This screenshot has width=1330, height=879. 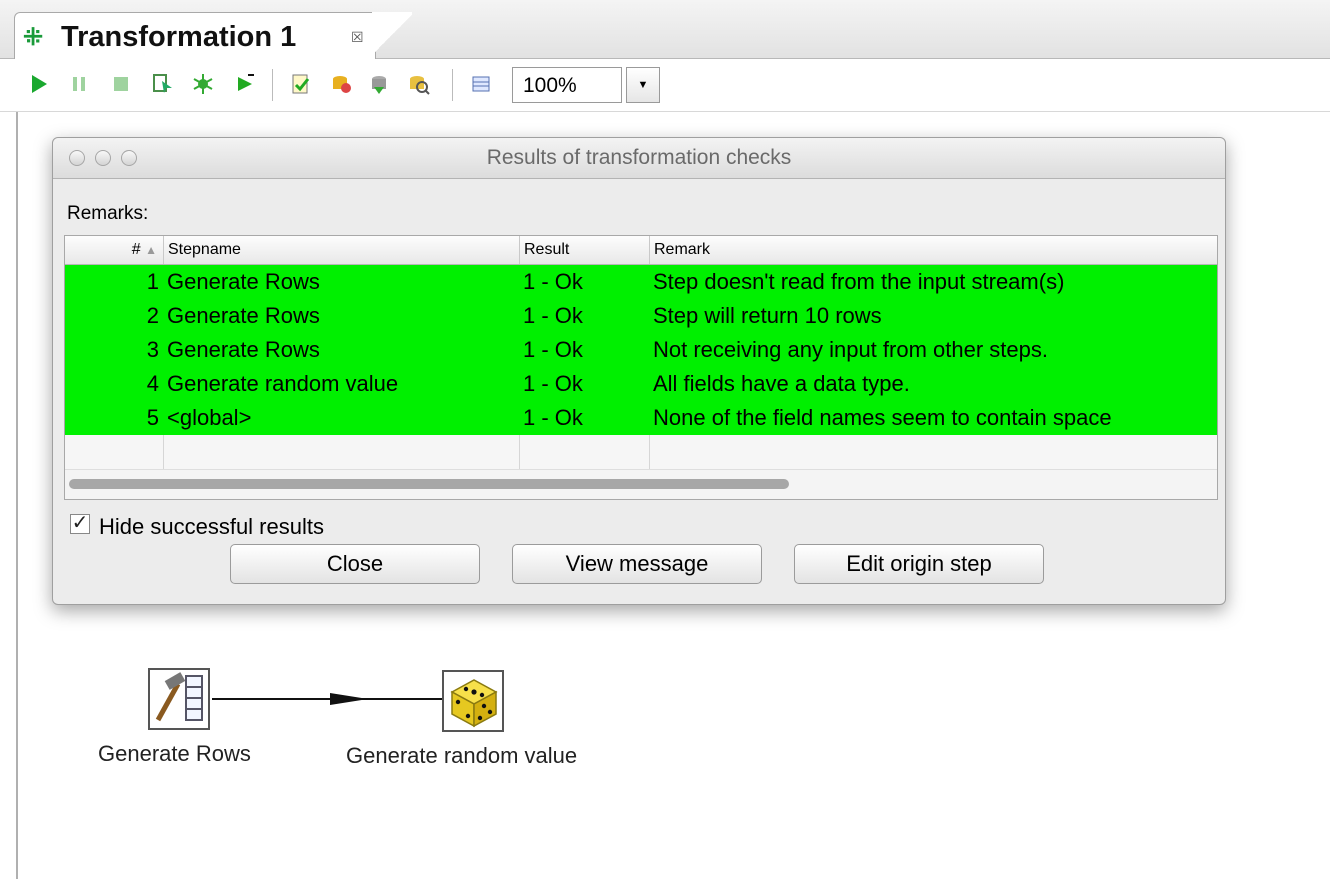 What do you see at coordinates (781, 383) in the screenshot?
I see `row-remark: All fields have a data type.` at bounding box center [781, 383].